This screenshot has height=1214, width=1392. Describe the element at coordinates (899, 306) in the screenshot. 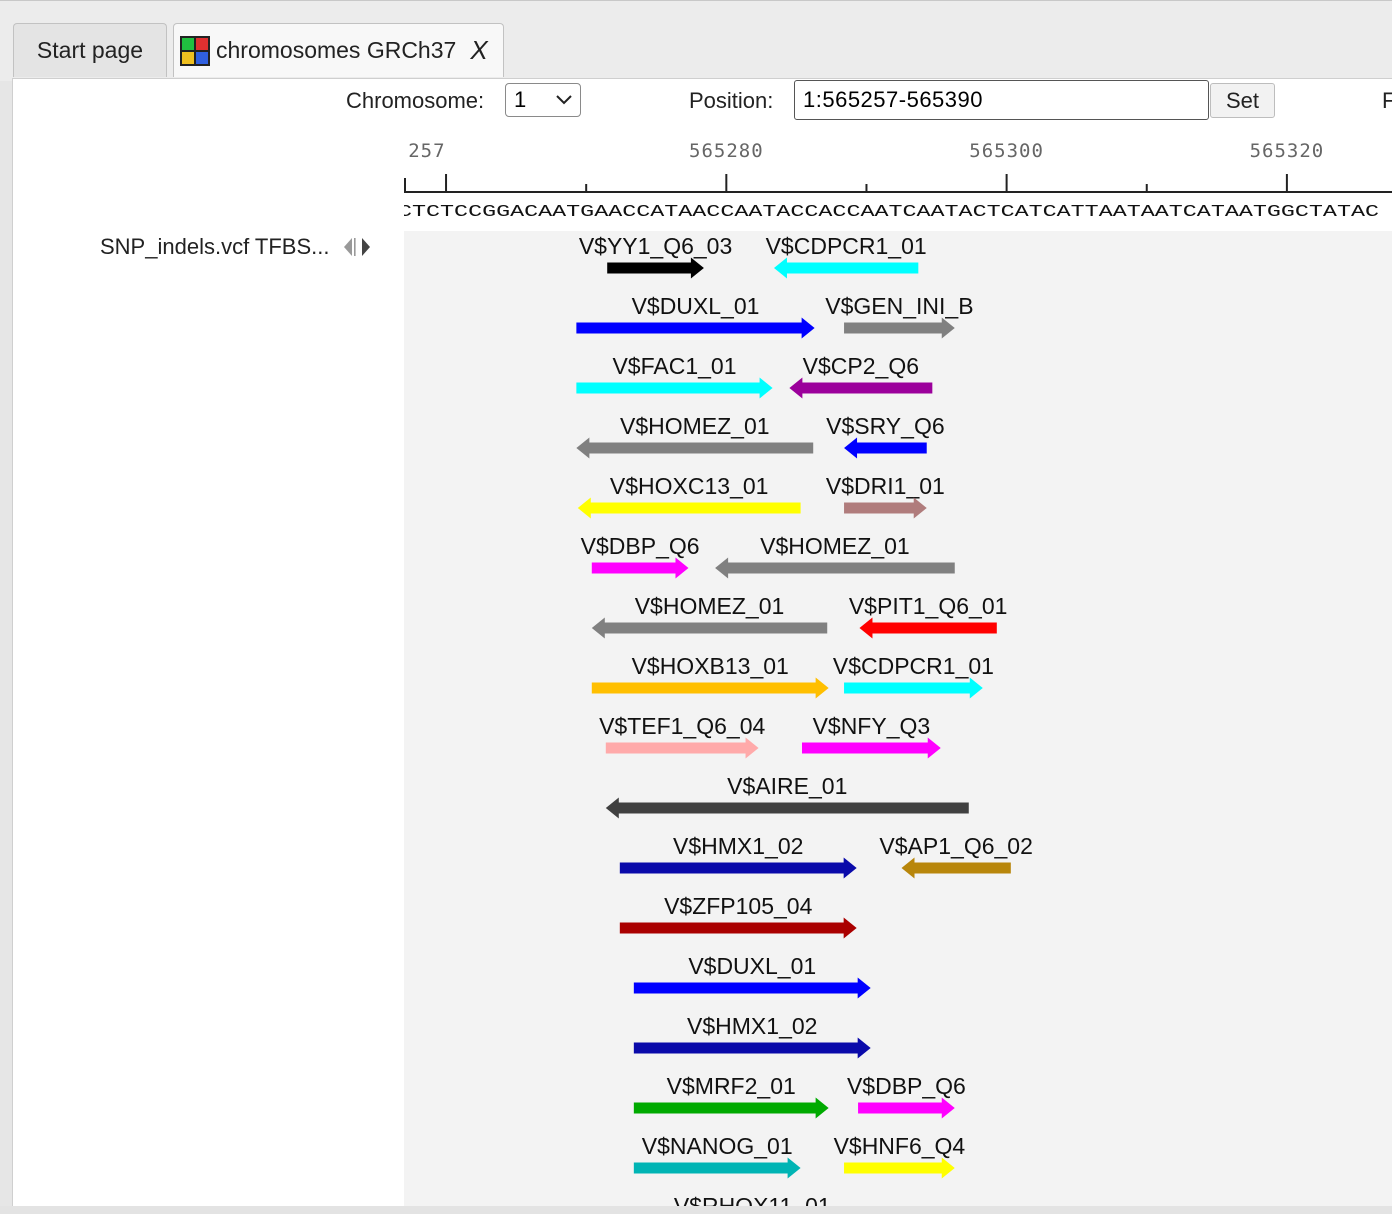

I see `tfbs-feature-label: V$GEN_INI_B` at that location.